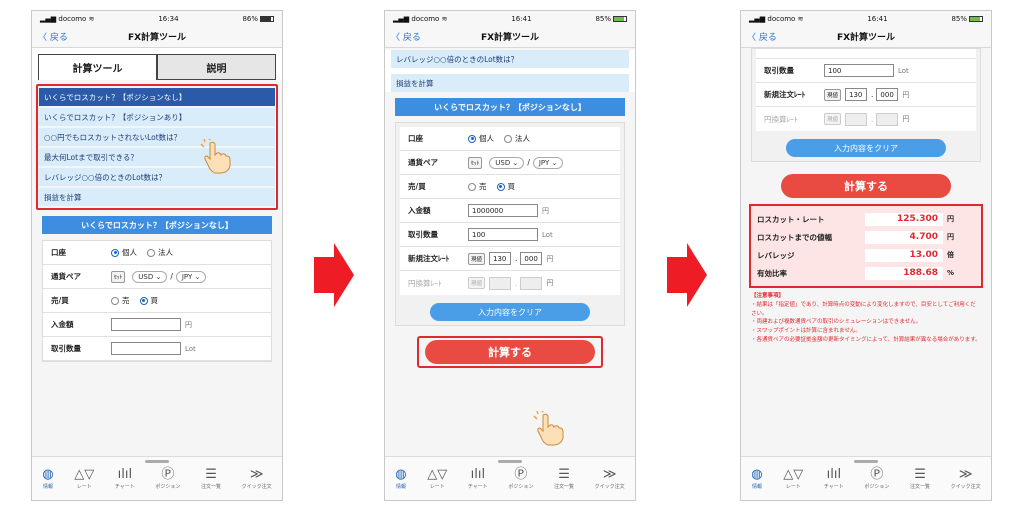 The image size is (1033, 513). Describe the element at coordinates (920, 474) in the screenshot. I see `list-icon: ☰` at that location.